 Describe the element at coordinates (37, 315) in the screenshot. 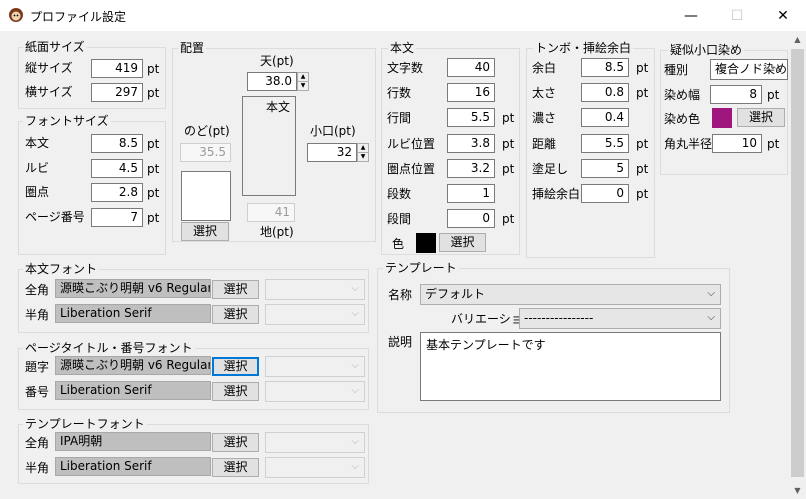

I see `body-font-half-label: 半角` at that location.